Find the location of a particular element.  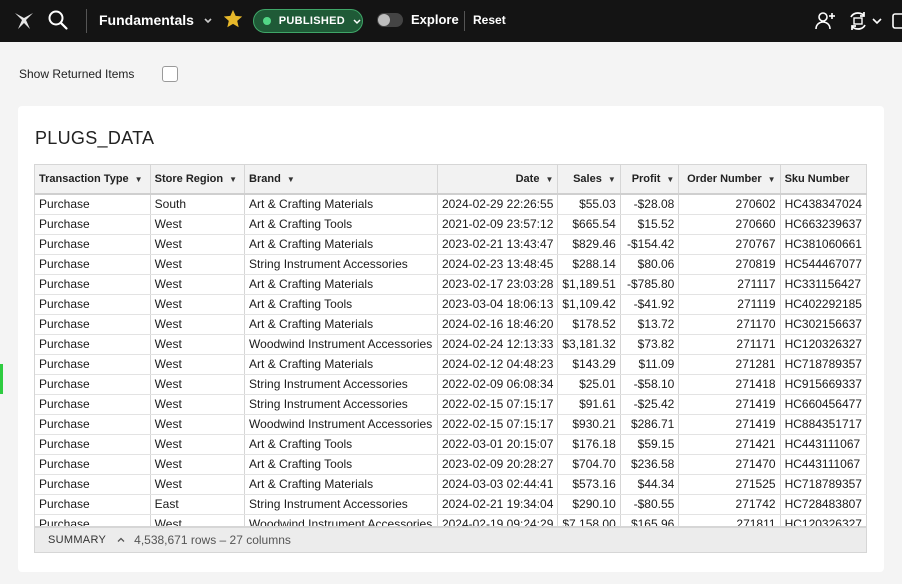

column-header-label: Transaction Type is located at coordinates (84, 179).